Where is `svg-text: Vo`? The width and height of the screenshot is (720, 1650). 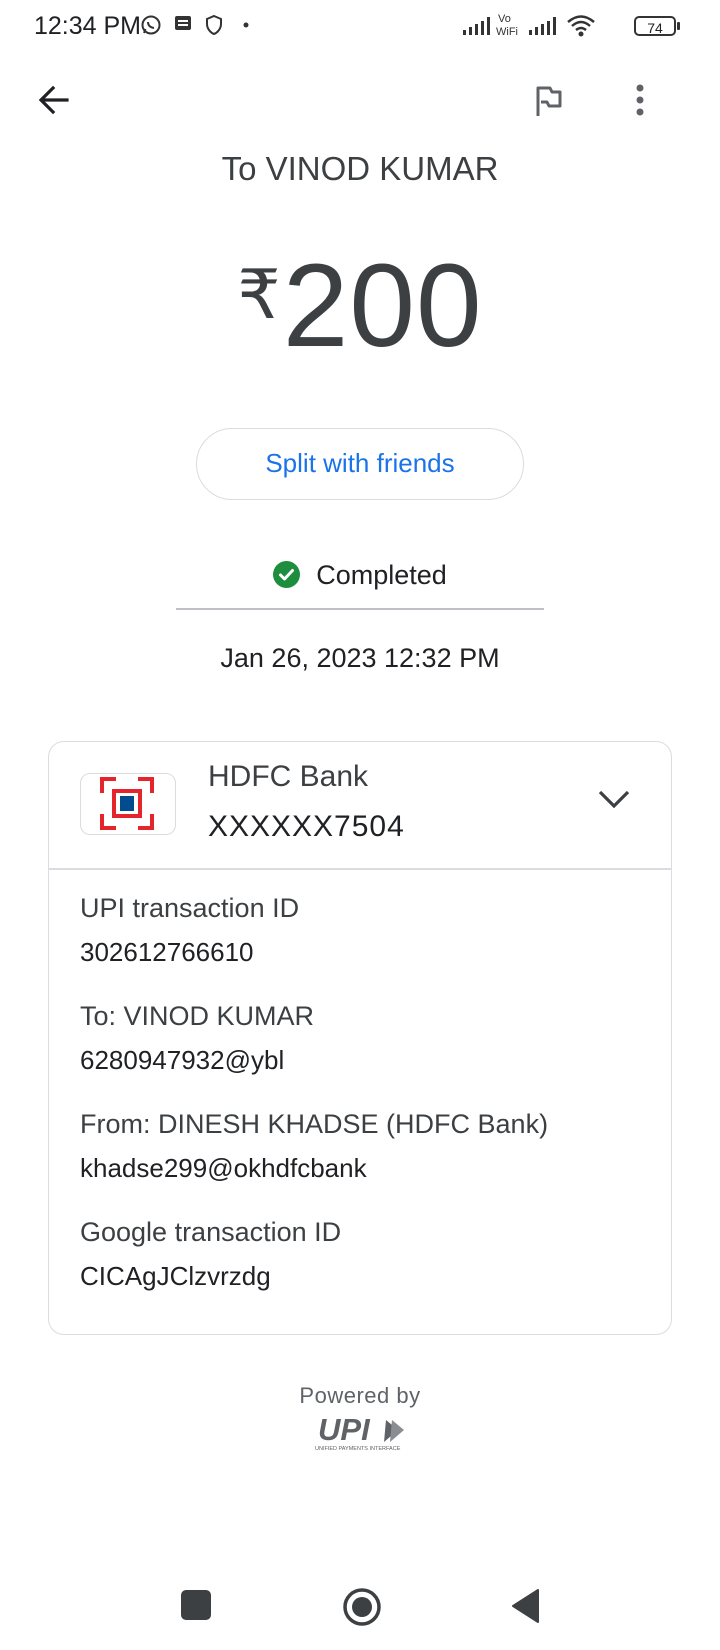 svg-text: Vo is located at coordinates (504, 19).